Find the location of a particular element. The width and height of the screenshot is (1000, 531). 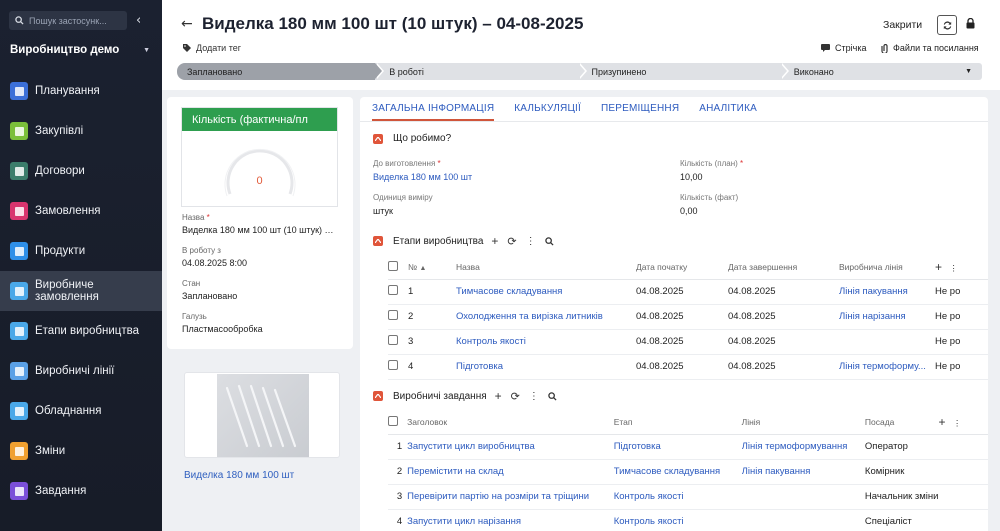

column-header: Дата початку is located at coordinates (682, 267).